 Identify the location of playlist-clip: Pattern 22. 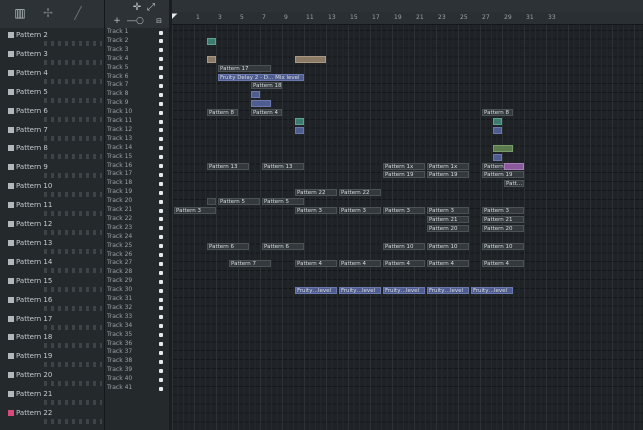
(360, 193).